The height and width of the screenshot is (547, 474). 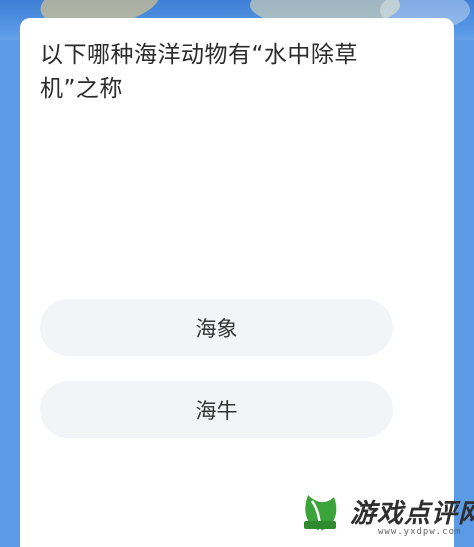 I want to click on question-text: 以下哪种海洋动物有“水中除草机”之称, so click(x=199, y=72).